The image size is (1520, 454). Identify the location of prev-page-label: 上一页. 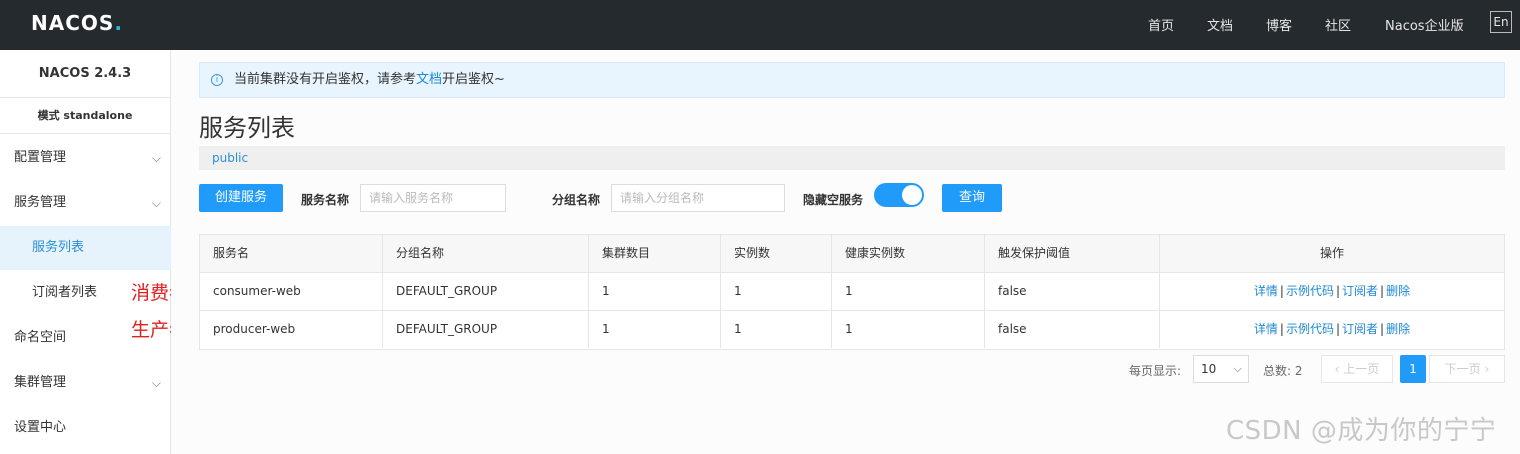
(1361, 369).